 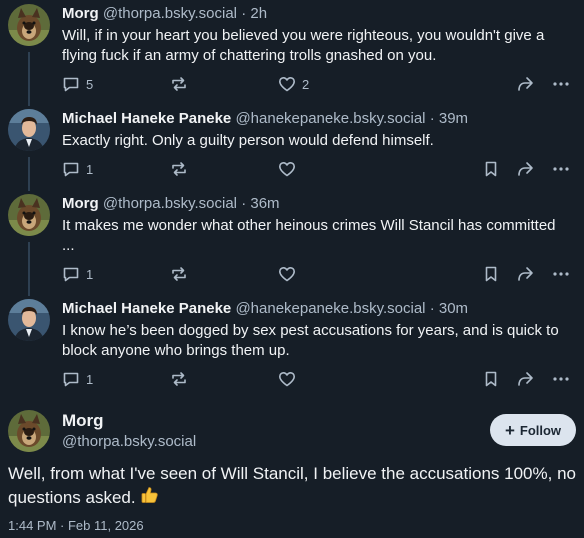 I want to click on like-count: 2, so click(x=306, y=84).